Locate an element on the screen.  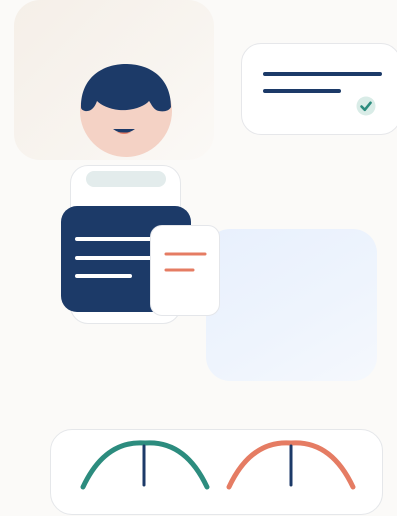
avatar is located at coordinates (126, 110).